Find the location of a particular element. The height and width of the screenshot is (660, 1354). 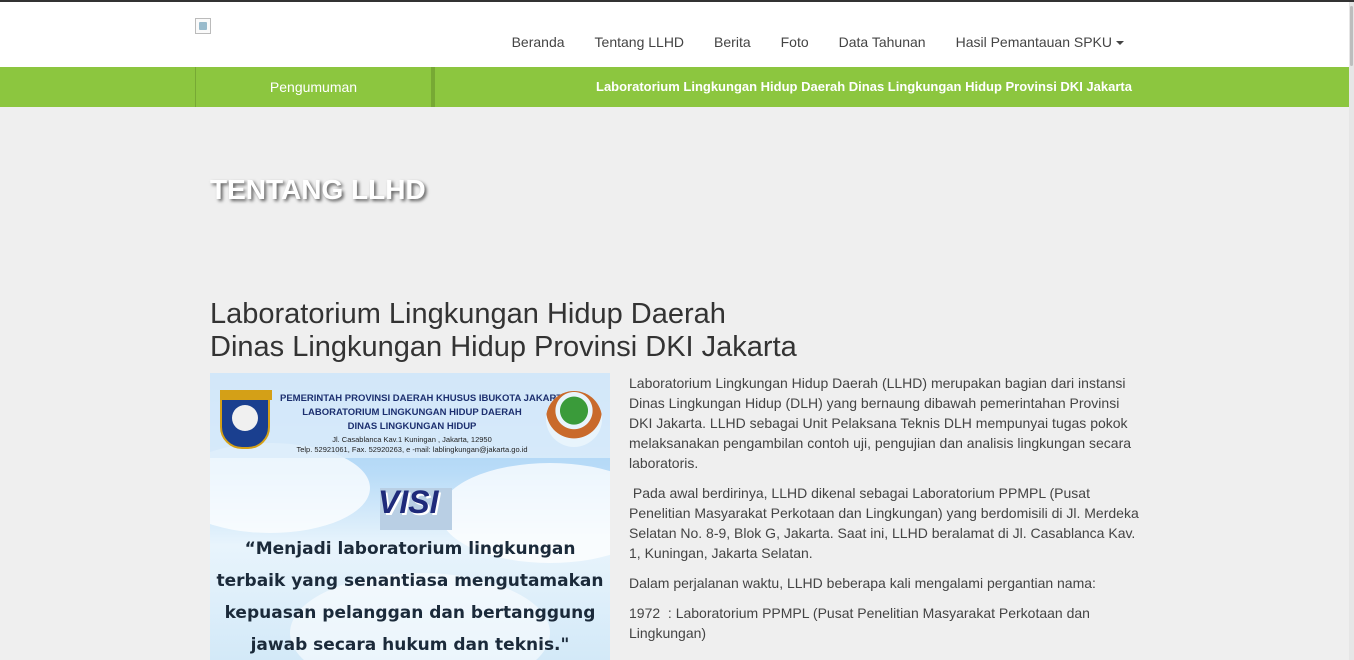

visi-title-box: VISI is located at coordinates (415, 507).